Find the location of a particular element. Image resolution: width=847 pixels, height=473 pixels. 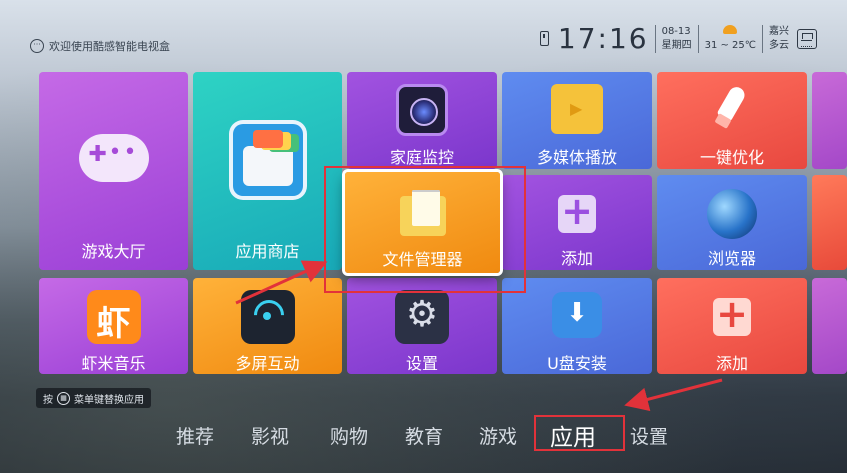

weather-text: 多云 is located at coordinates (779, 45).